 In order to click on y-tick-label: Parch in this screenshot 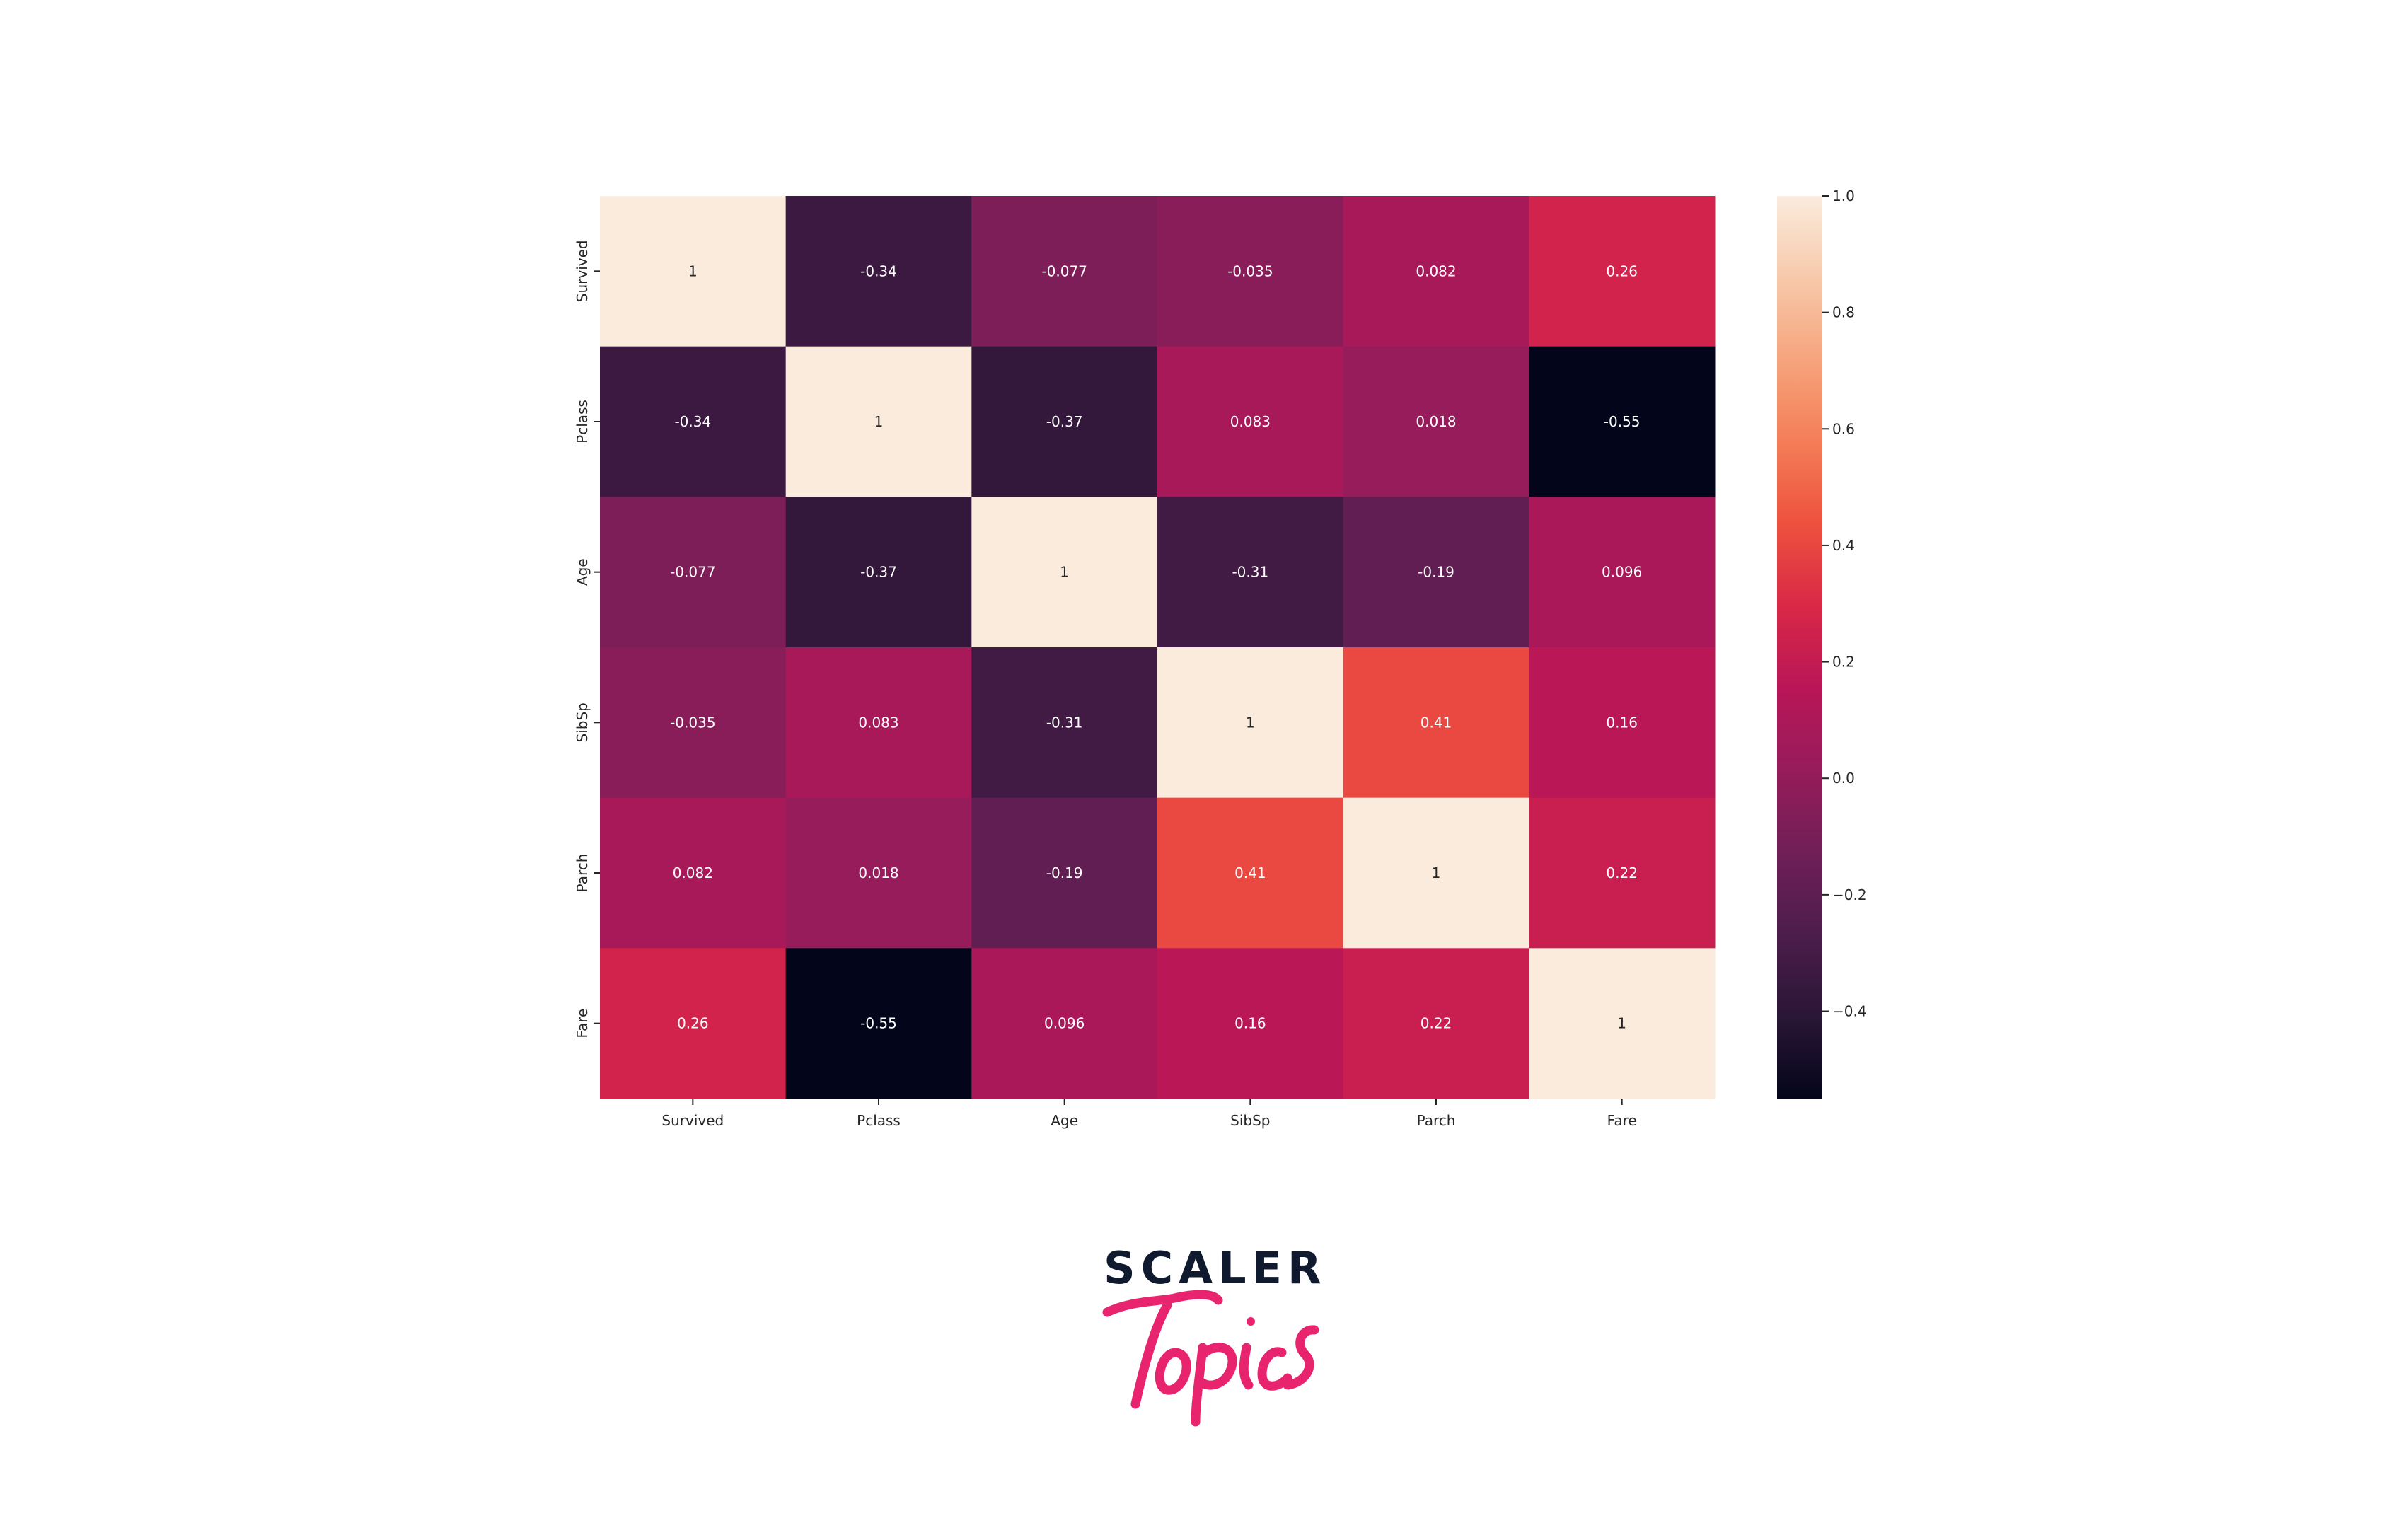, I will do `click(582, 874)`.